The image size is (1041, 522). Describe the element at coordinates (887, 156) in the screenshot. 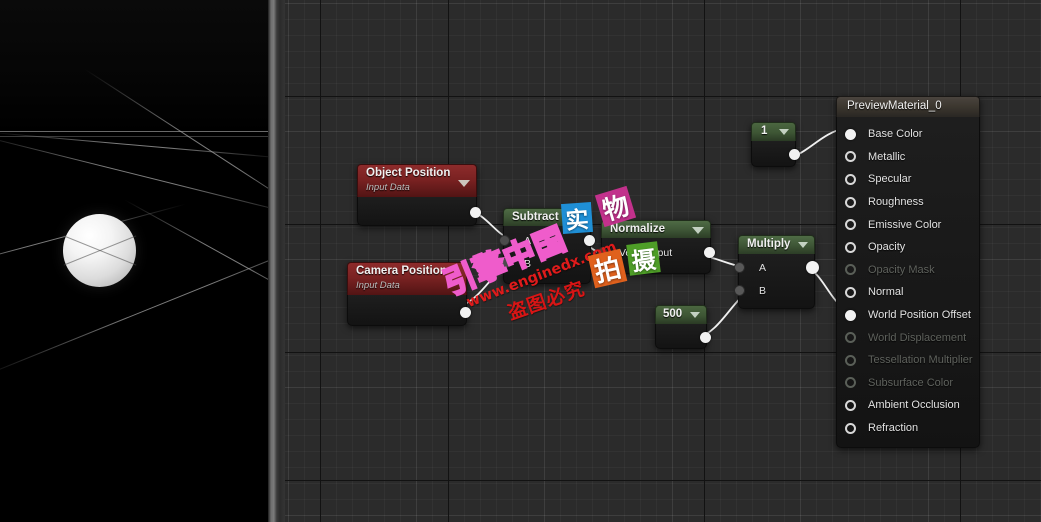

I see `material-pin-label: Metallic` at that location.